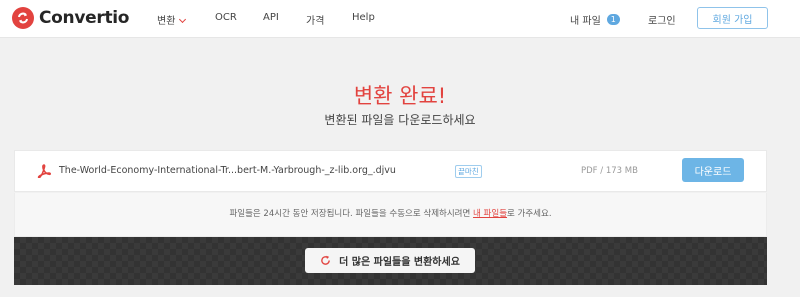 The width and height of the screenshot is (800, 297). I want to click on nav-api: API, so click(271, 17).